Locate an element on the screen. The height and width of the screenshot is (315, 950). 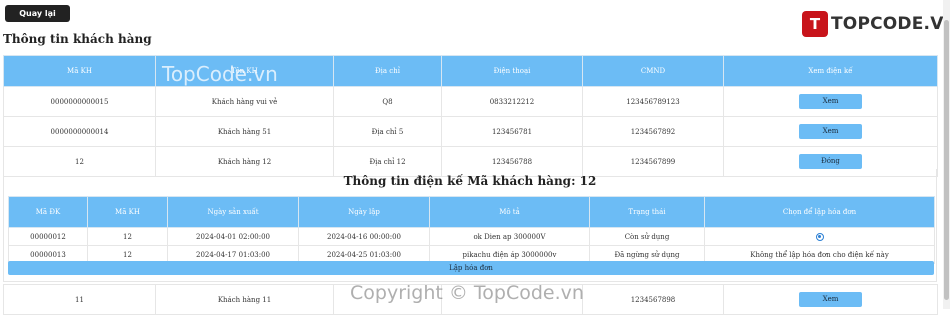
cell-customer-name: Khách hàng 11 is located at coordinates (244, 299).